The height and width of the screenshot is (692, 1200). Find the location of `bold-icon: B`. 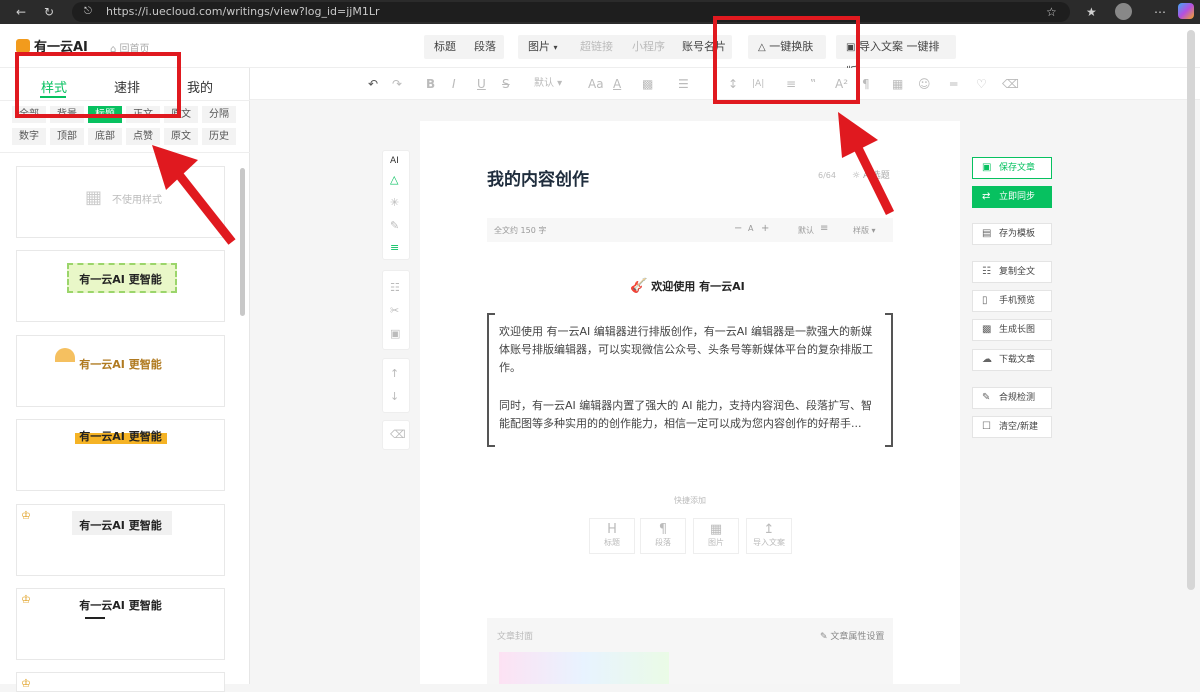

bold-icon: B is located at coordinates (430, 84).